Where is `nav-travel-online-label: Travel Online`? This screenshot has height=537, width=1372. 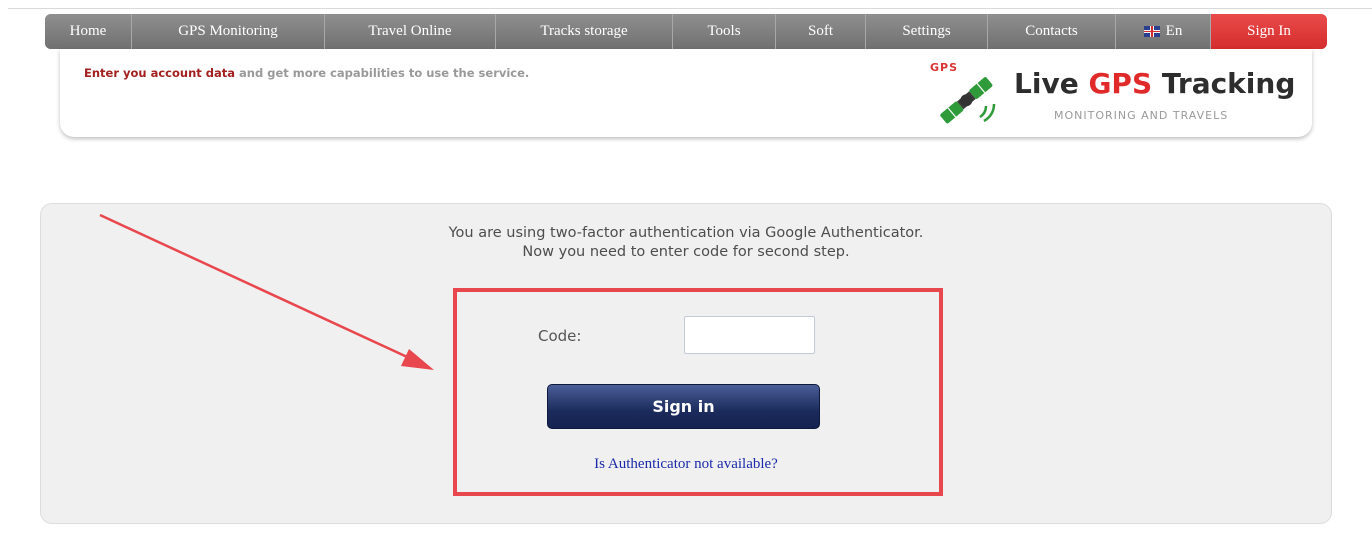
nav-travel-online-label: Travel Online is located at coordinates (410, 31).